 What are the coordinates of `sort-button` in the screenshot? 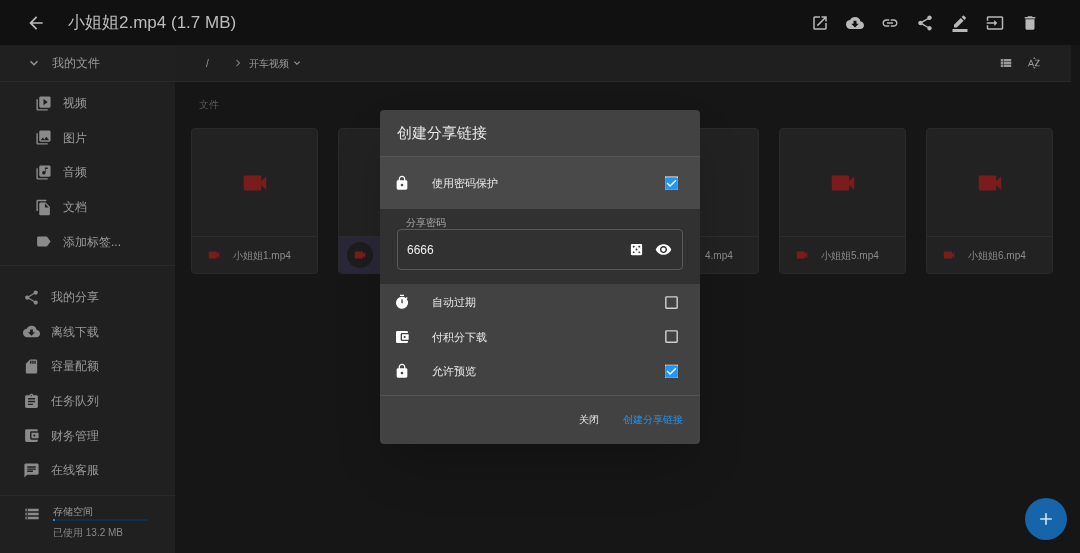 It's located at (1034, 63).